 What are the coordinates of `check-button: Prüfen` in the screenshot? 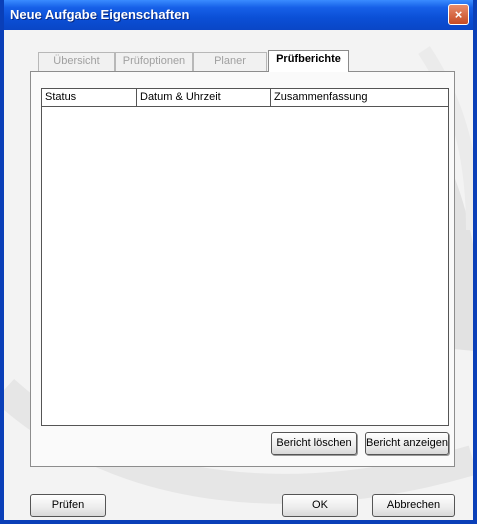 It's located at (68, 505).